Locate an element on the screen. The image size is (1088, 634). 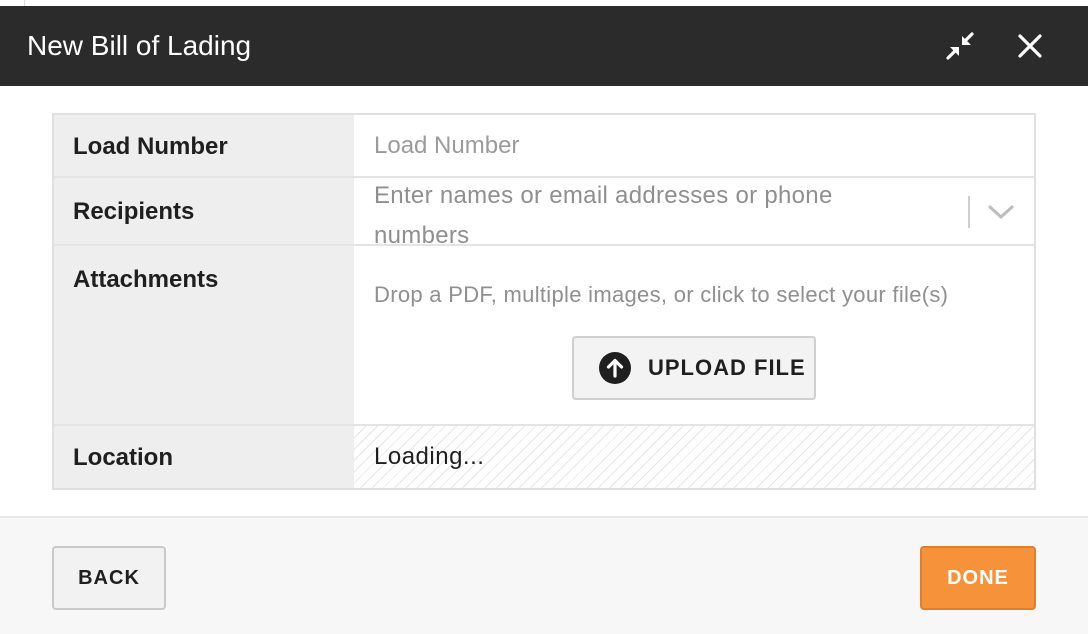
dialog-title: New Bill of Lading is located at coordinates (139, 45).